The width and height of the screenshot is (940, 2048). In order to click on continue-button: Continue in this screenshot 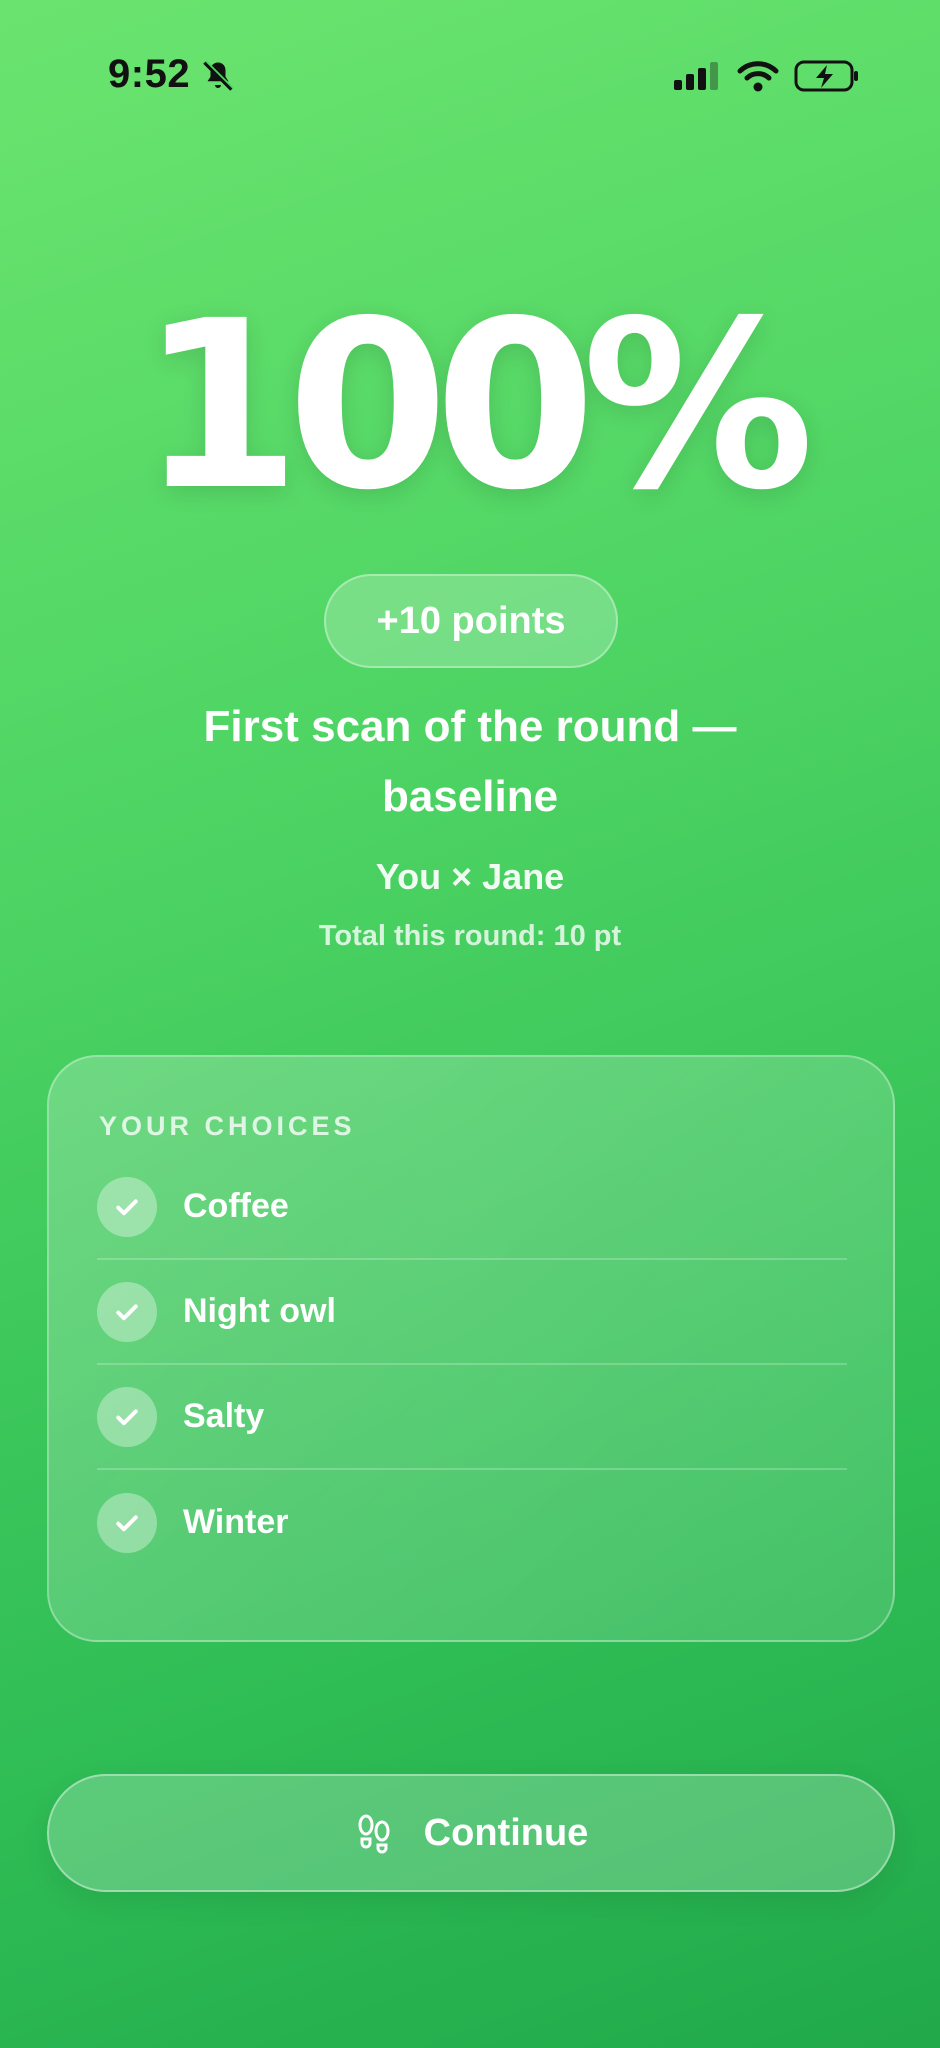, I will do `click(471, 1833)`.